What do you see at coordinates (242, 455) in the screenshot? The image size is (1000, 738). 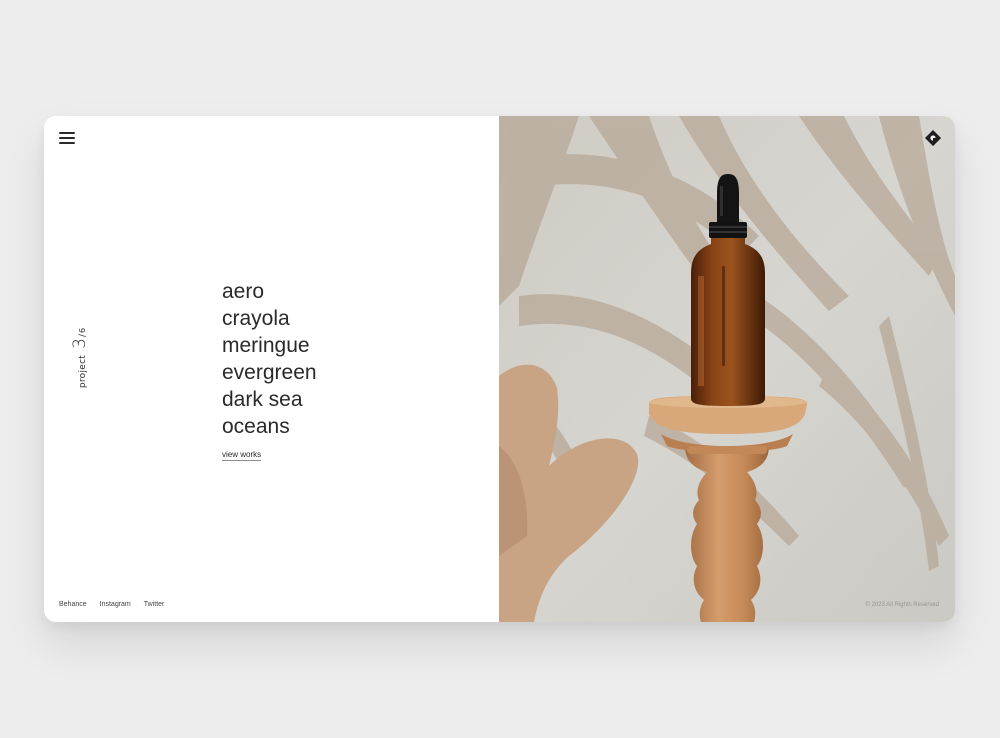 I see `view-works-link: view works` at bounding box center [242, 455].